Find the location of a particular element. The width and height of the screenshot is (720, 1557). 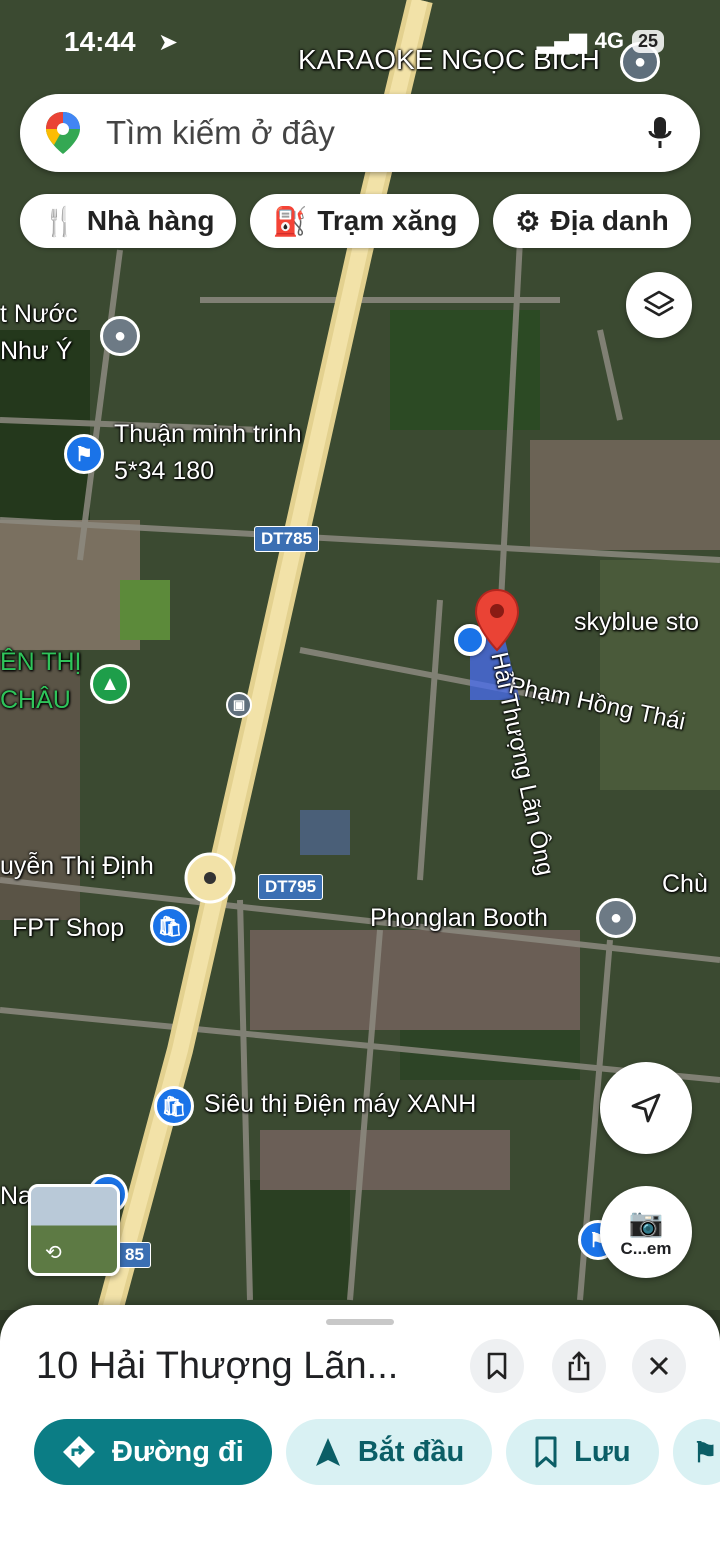

flag-pin-icon: ⚑ is located at coordinates (84, 454).